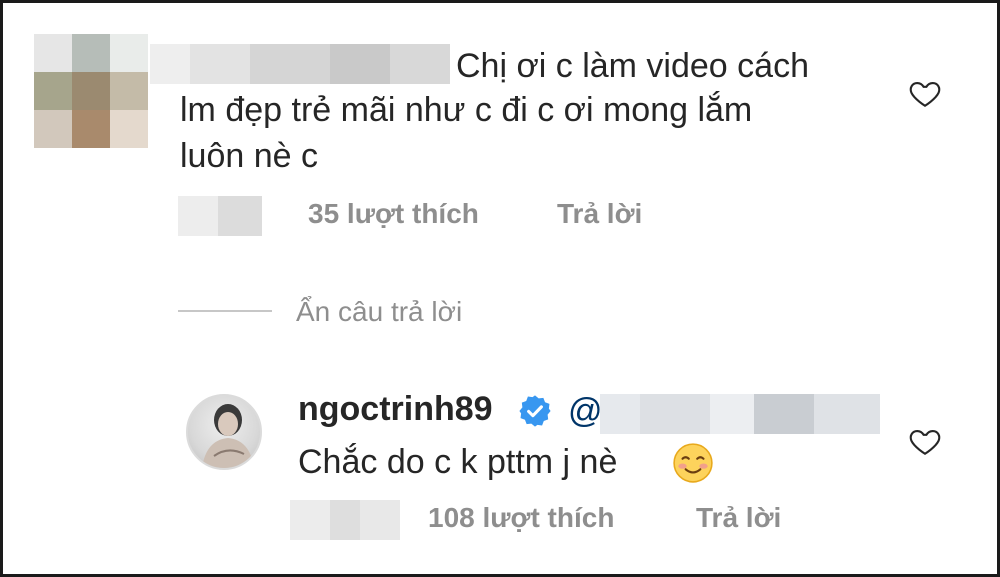 The height and width of the screenshot is (577, 1000). Describe the element at coordinates (345, 520) in the screenshot. I see `reply-timestamp-blurred` at that location.